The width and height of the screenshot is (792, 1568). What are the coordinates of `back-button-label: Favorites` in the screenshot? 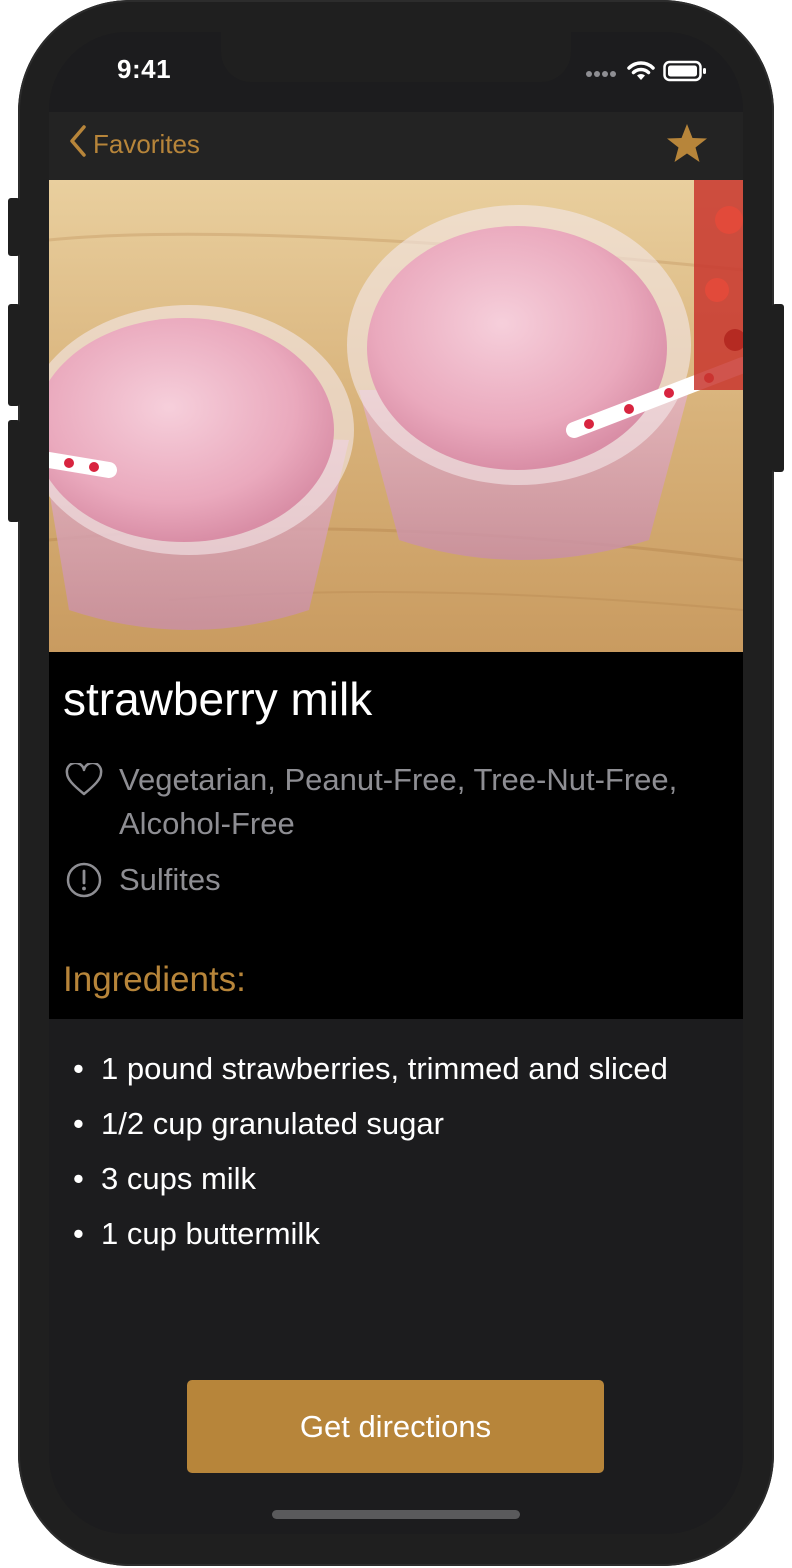 It's located at (146, 143).